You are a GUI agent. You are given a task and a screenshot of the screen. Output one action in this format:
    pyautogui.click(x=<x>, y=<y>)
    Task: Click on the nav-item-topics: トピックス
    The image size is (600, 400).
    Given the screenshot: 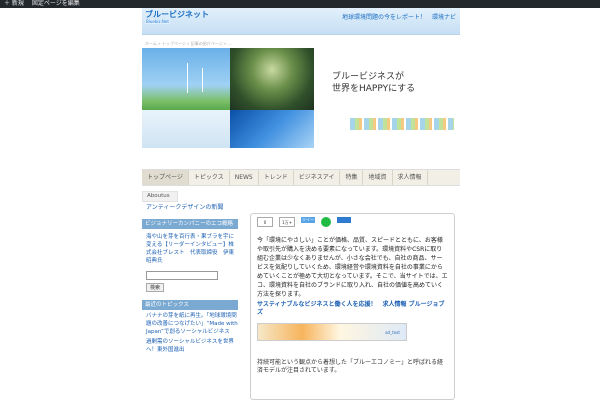 What is the action you would take?
    pyautogui.click(x=209, y=177)
    